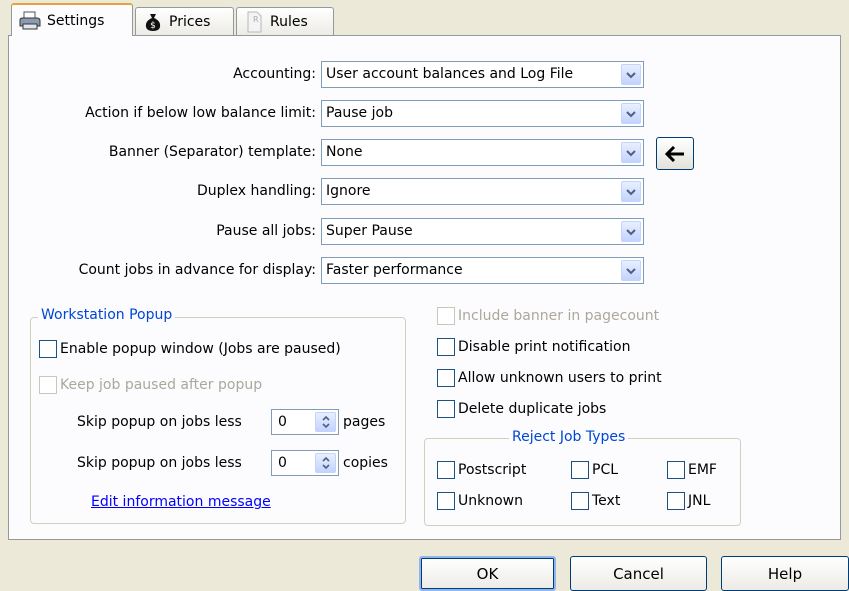 Image resolution: width=849 pixels, height=591 pixels. I want to click on tab-label: Rules, so click(289, 21).